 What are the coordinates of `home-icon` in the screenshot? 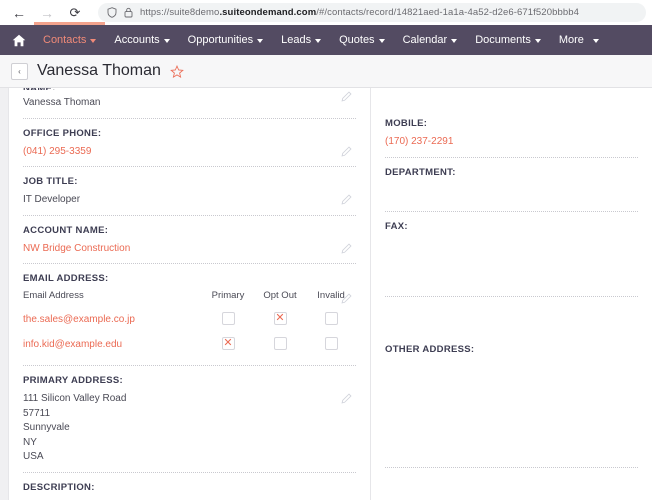 It's located at (19, 40).